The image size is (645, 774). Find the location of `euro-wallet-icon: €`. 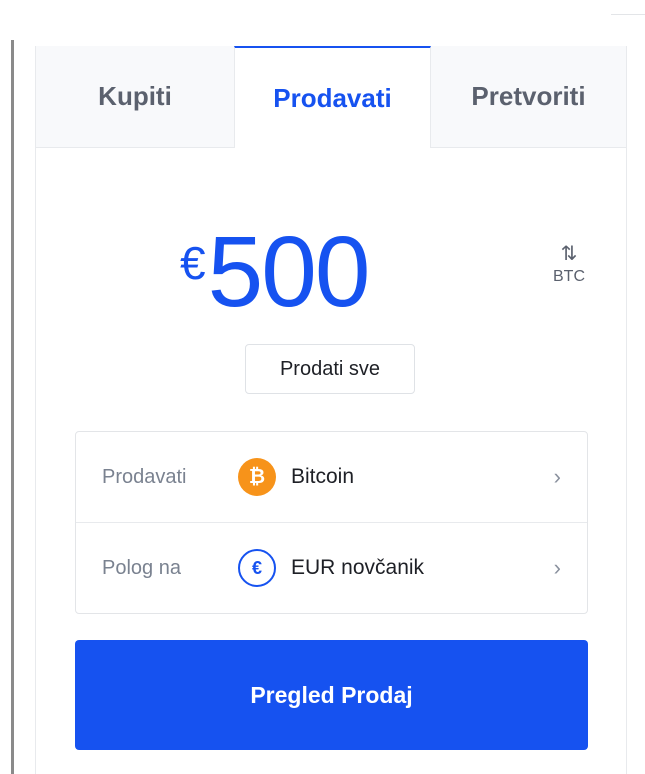

euro-wallet-icon: € is located at coordinates (257, 568).